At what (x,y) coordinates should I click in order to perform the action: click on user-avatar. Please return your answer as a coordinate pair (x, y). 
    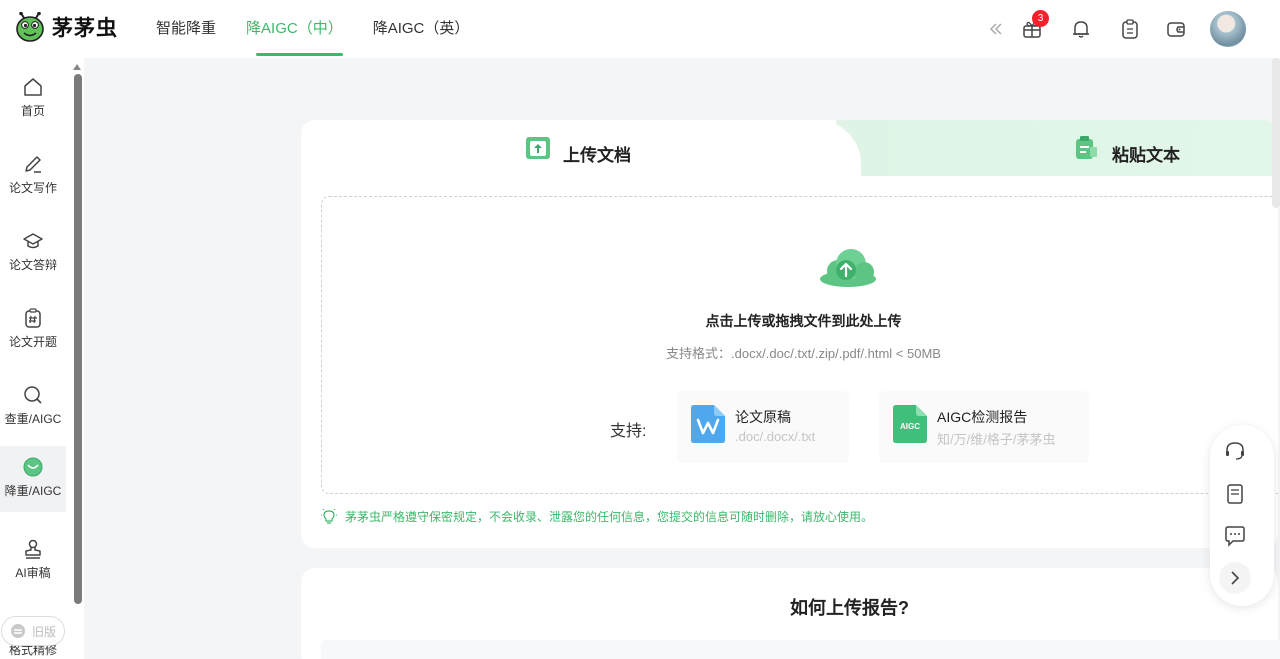
    Looking at the image, I should click on (1228, 29).